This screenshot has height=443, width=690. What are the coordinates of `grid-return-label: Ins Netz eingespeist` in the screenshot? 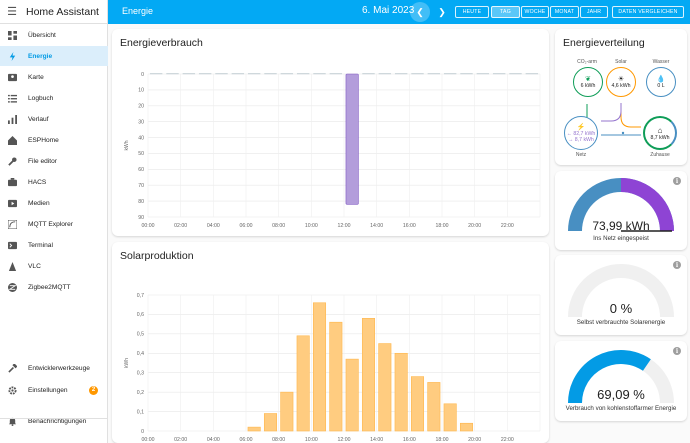 It's located at (621, 238).